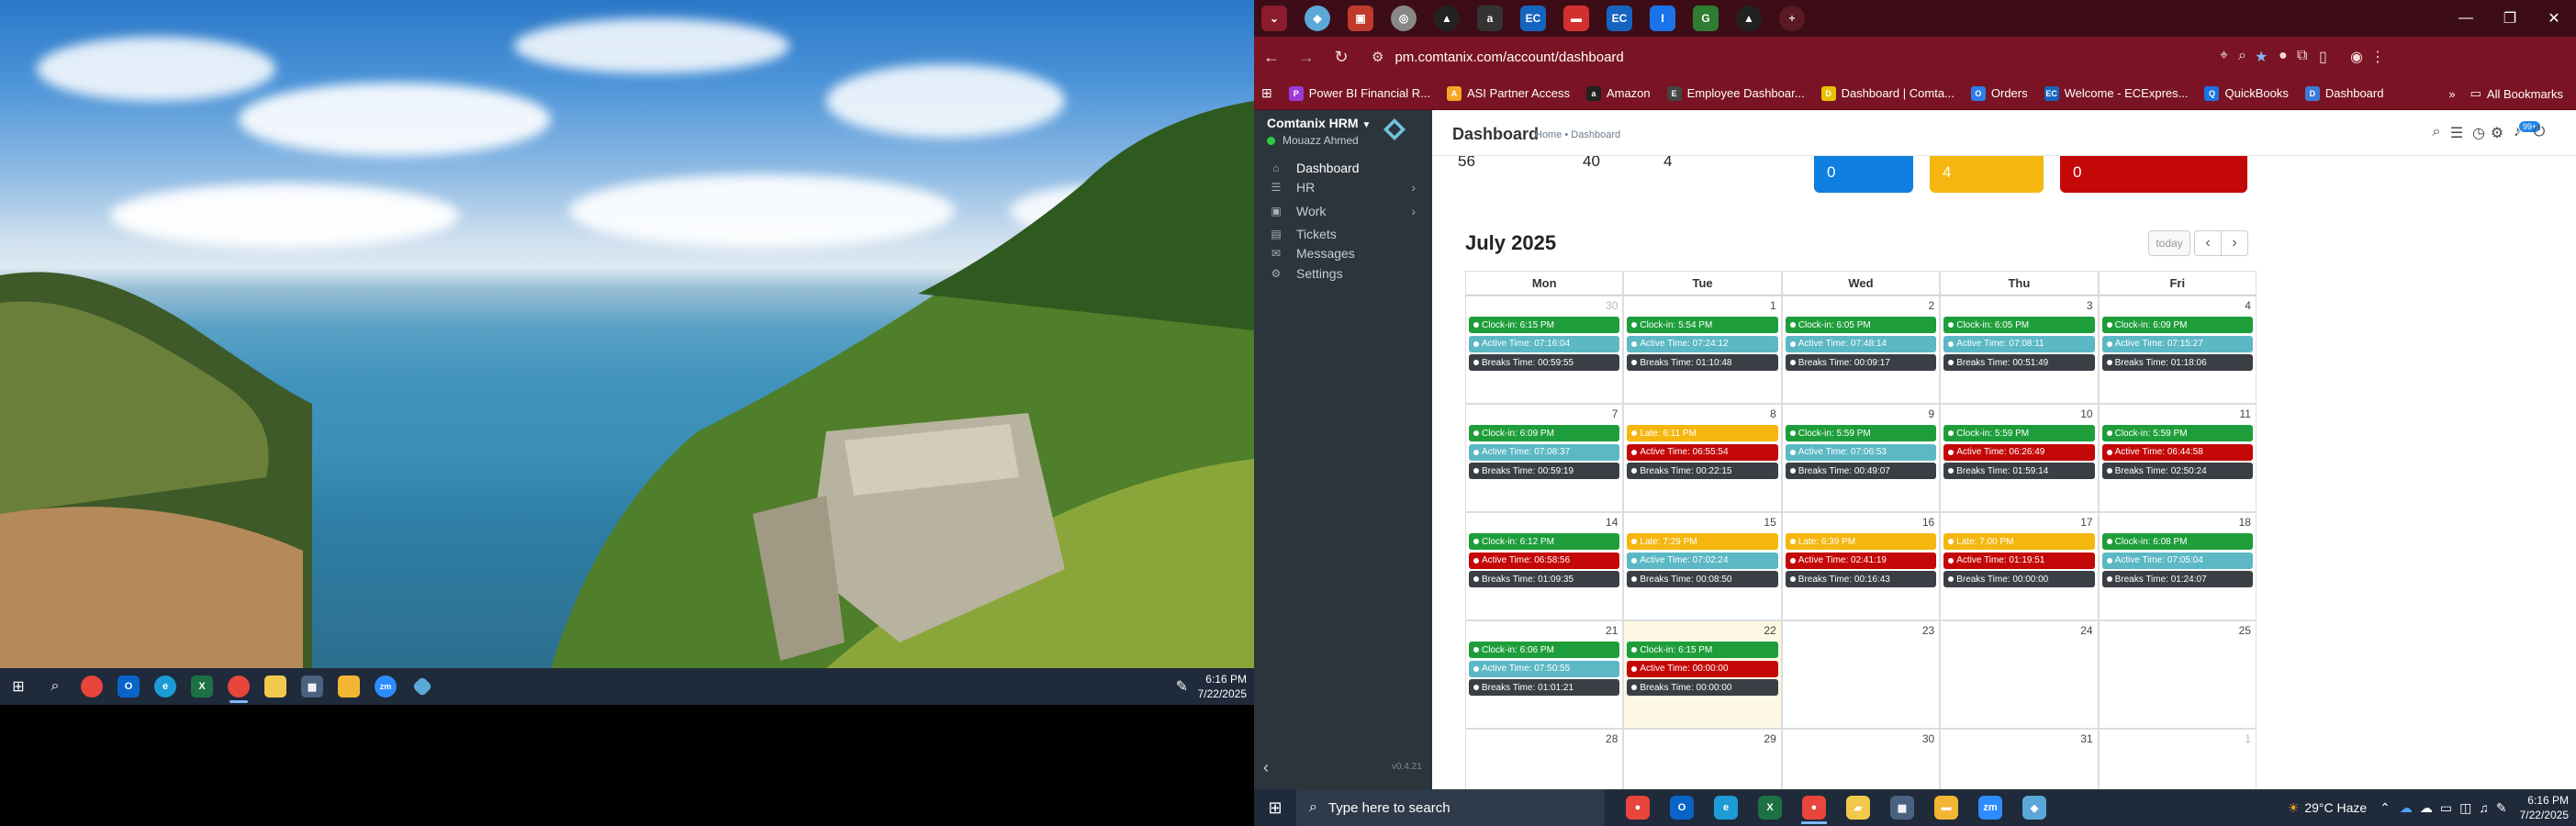 This screenshot has width=2576, height=826. I want to click on chrome-icon: ●, so click(1638, 807).